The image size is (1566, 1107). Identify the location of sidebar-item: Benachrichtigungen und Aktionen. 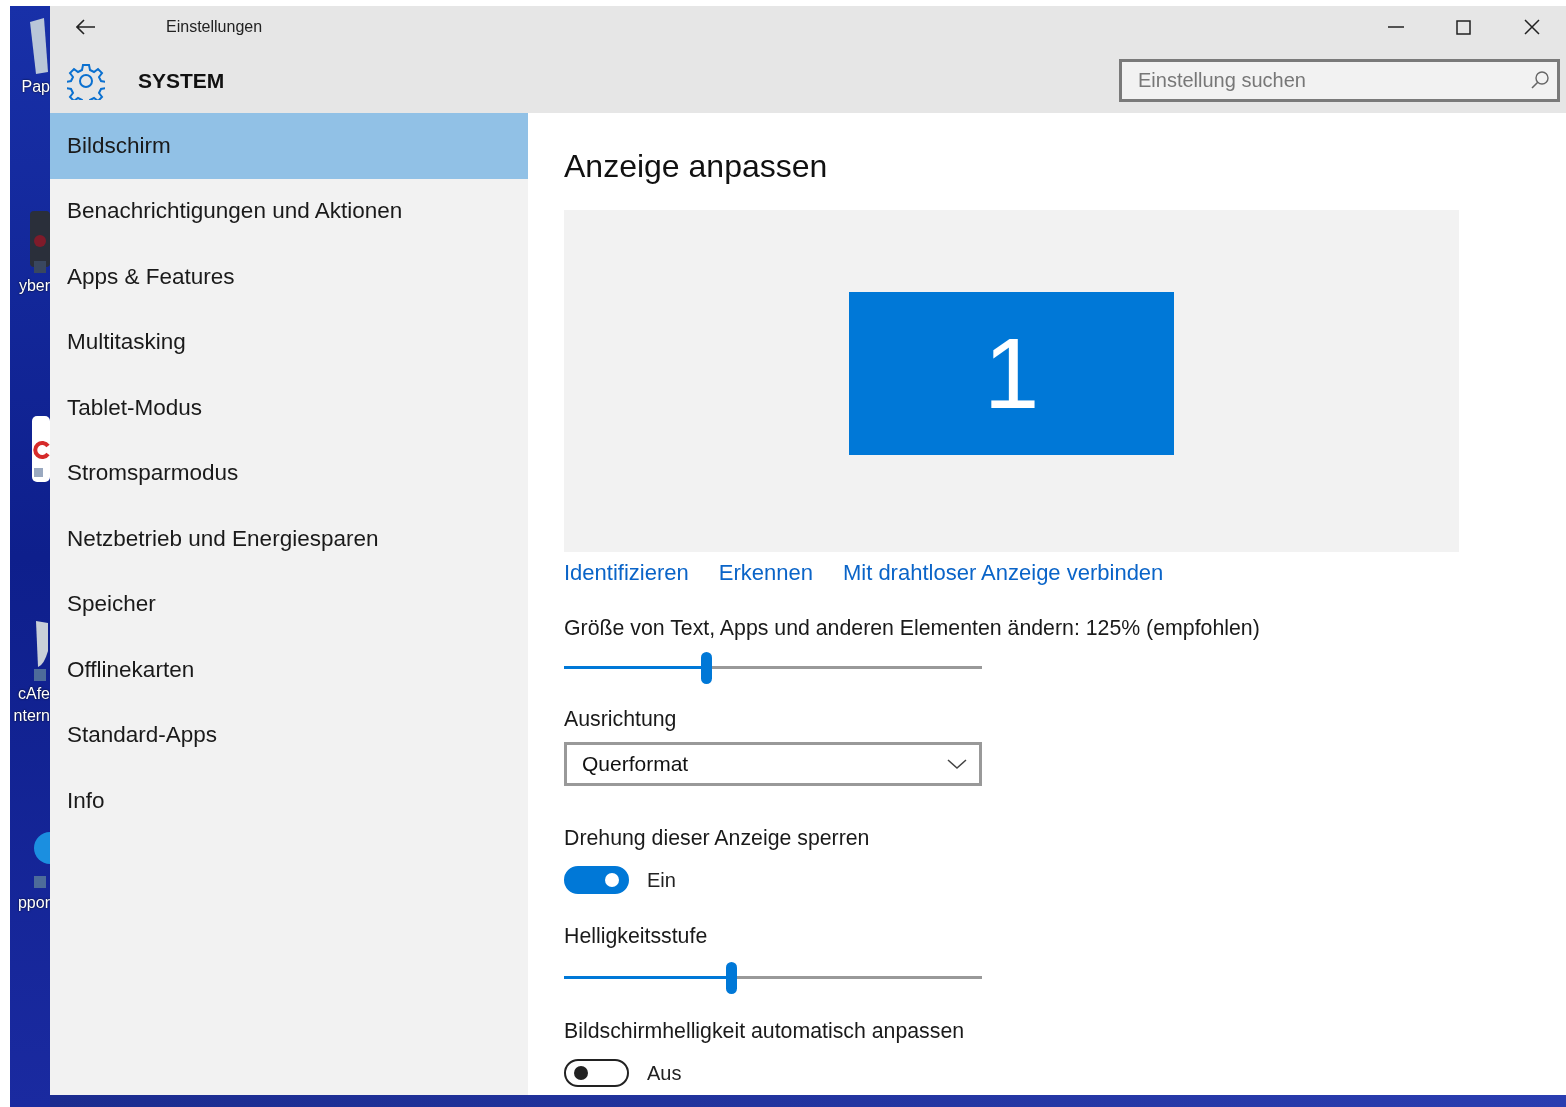
(289, 211).